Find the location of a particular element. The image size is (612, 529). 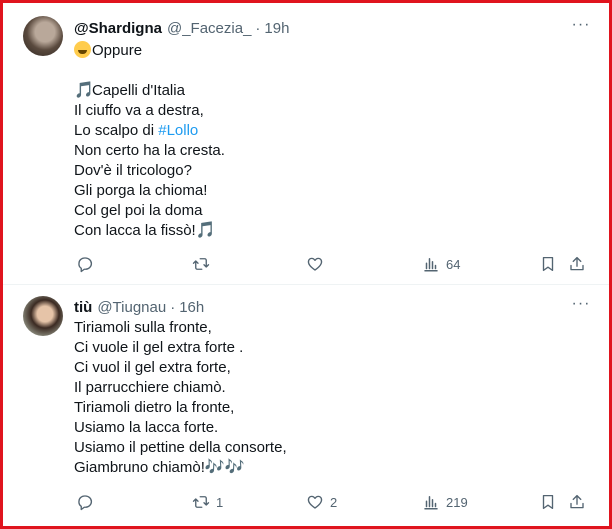

text-line: Non certo ha la cresta. is located at coordinates (149, 150).